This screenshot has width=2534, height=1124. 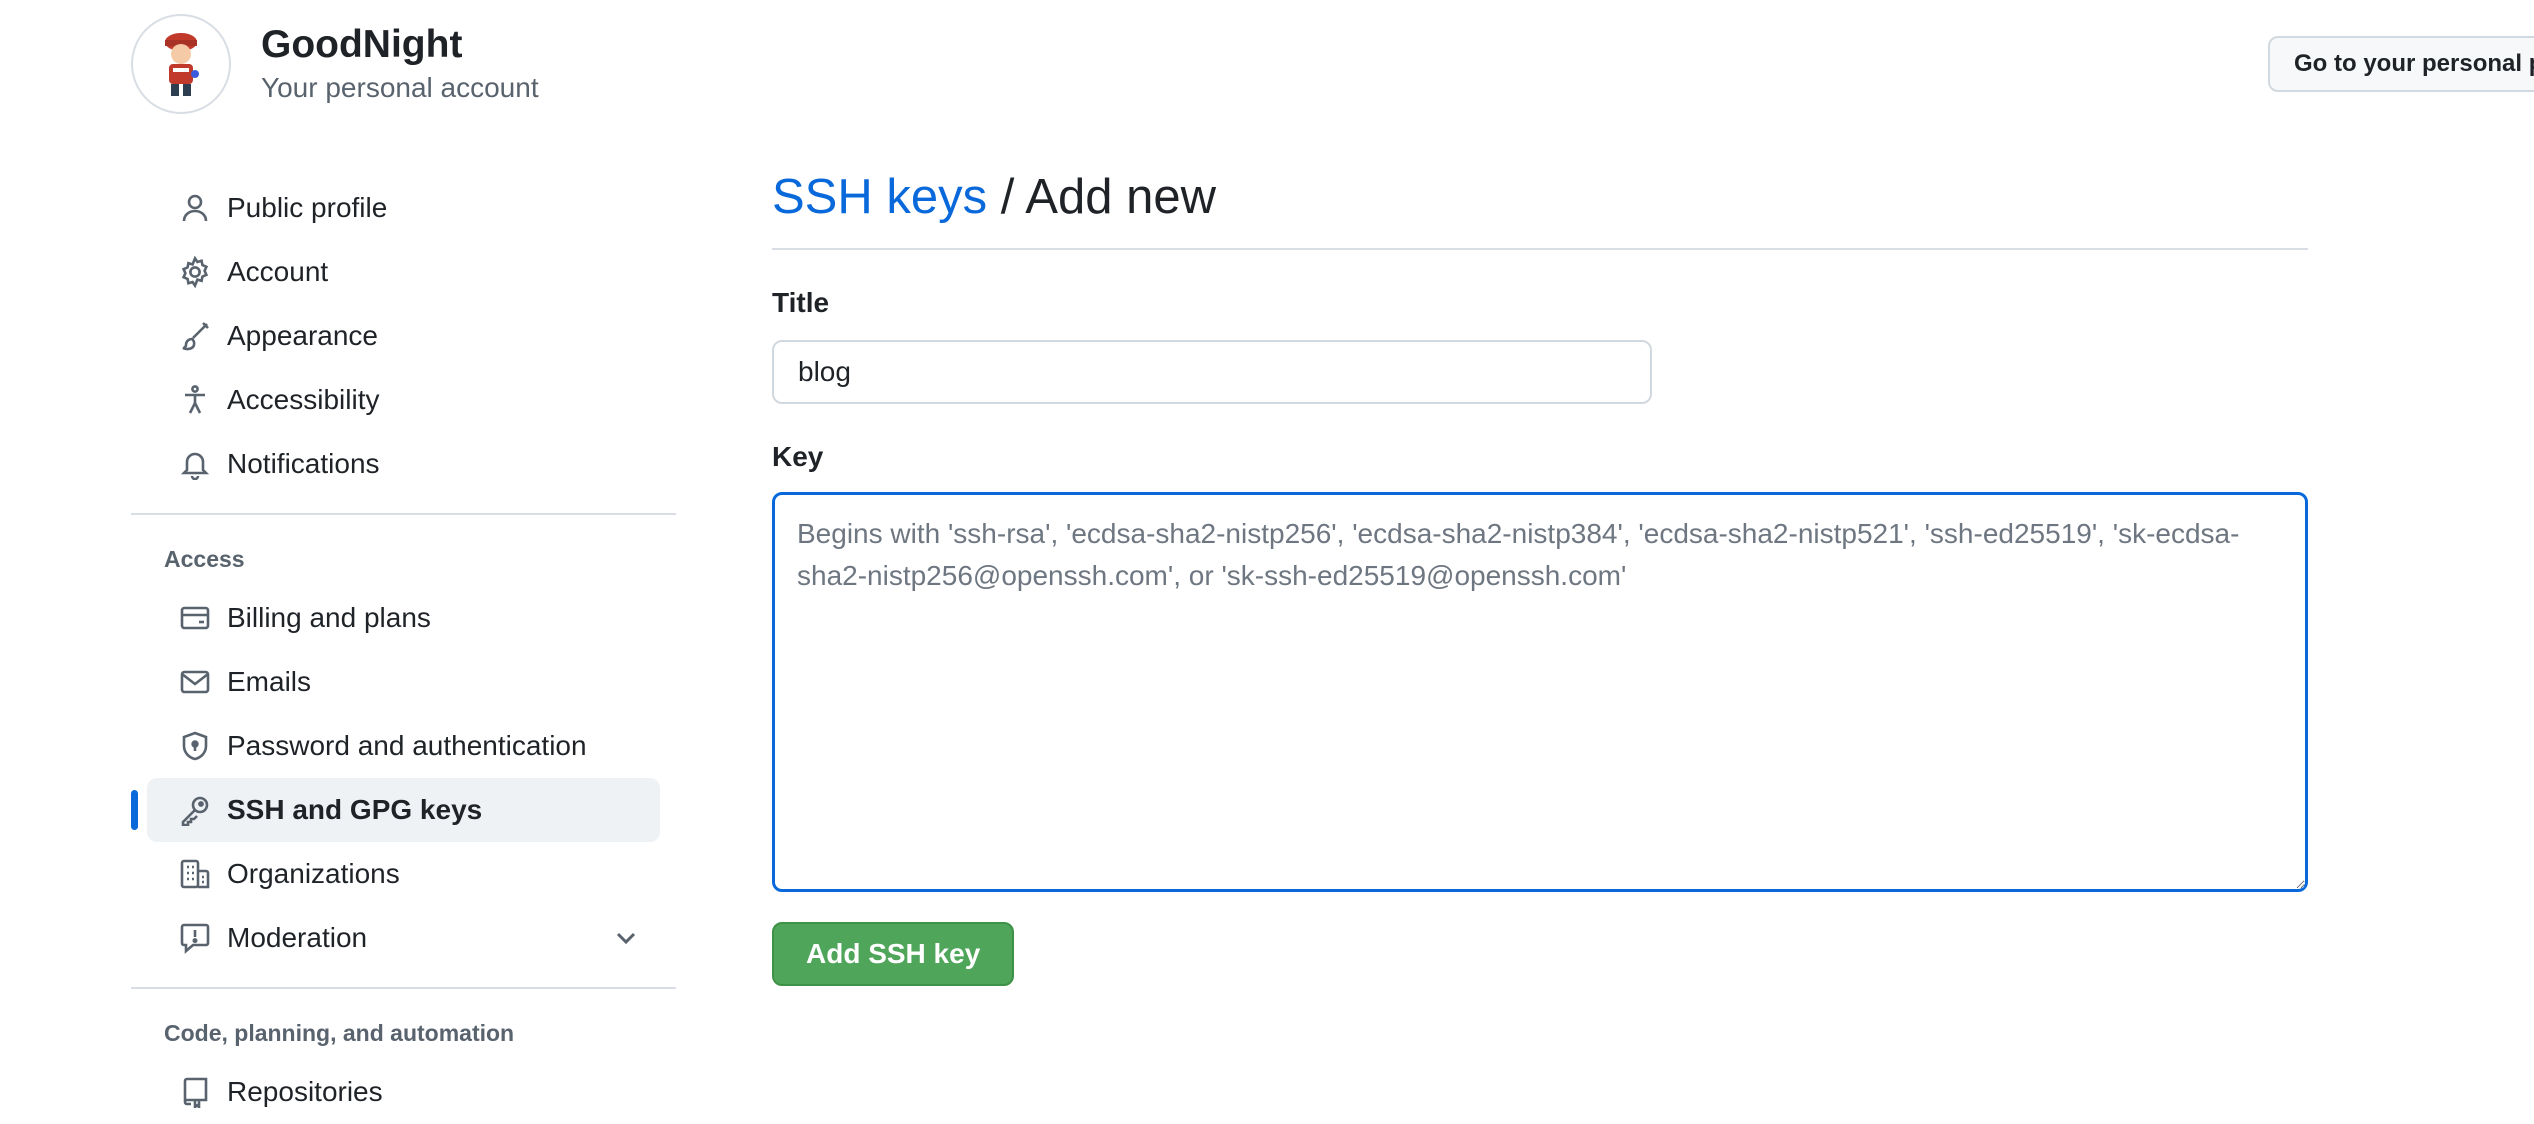 What do you see at coordinates (307, 207) in the screenshot?
I see `sidebar-item-label: Public profile` at bounding box center [307, 207].